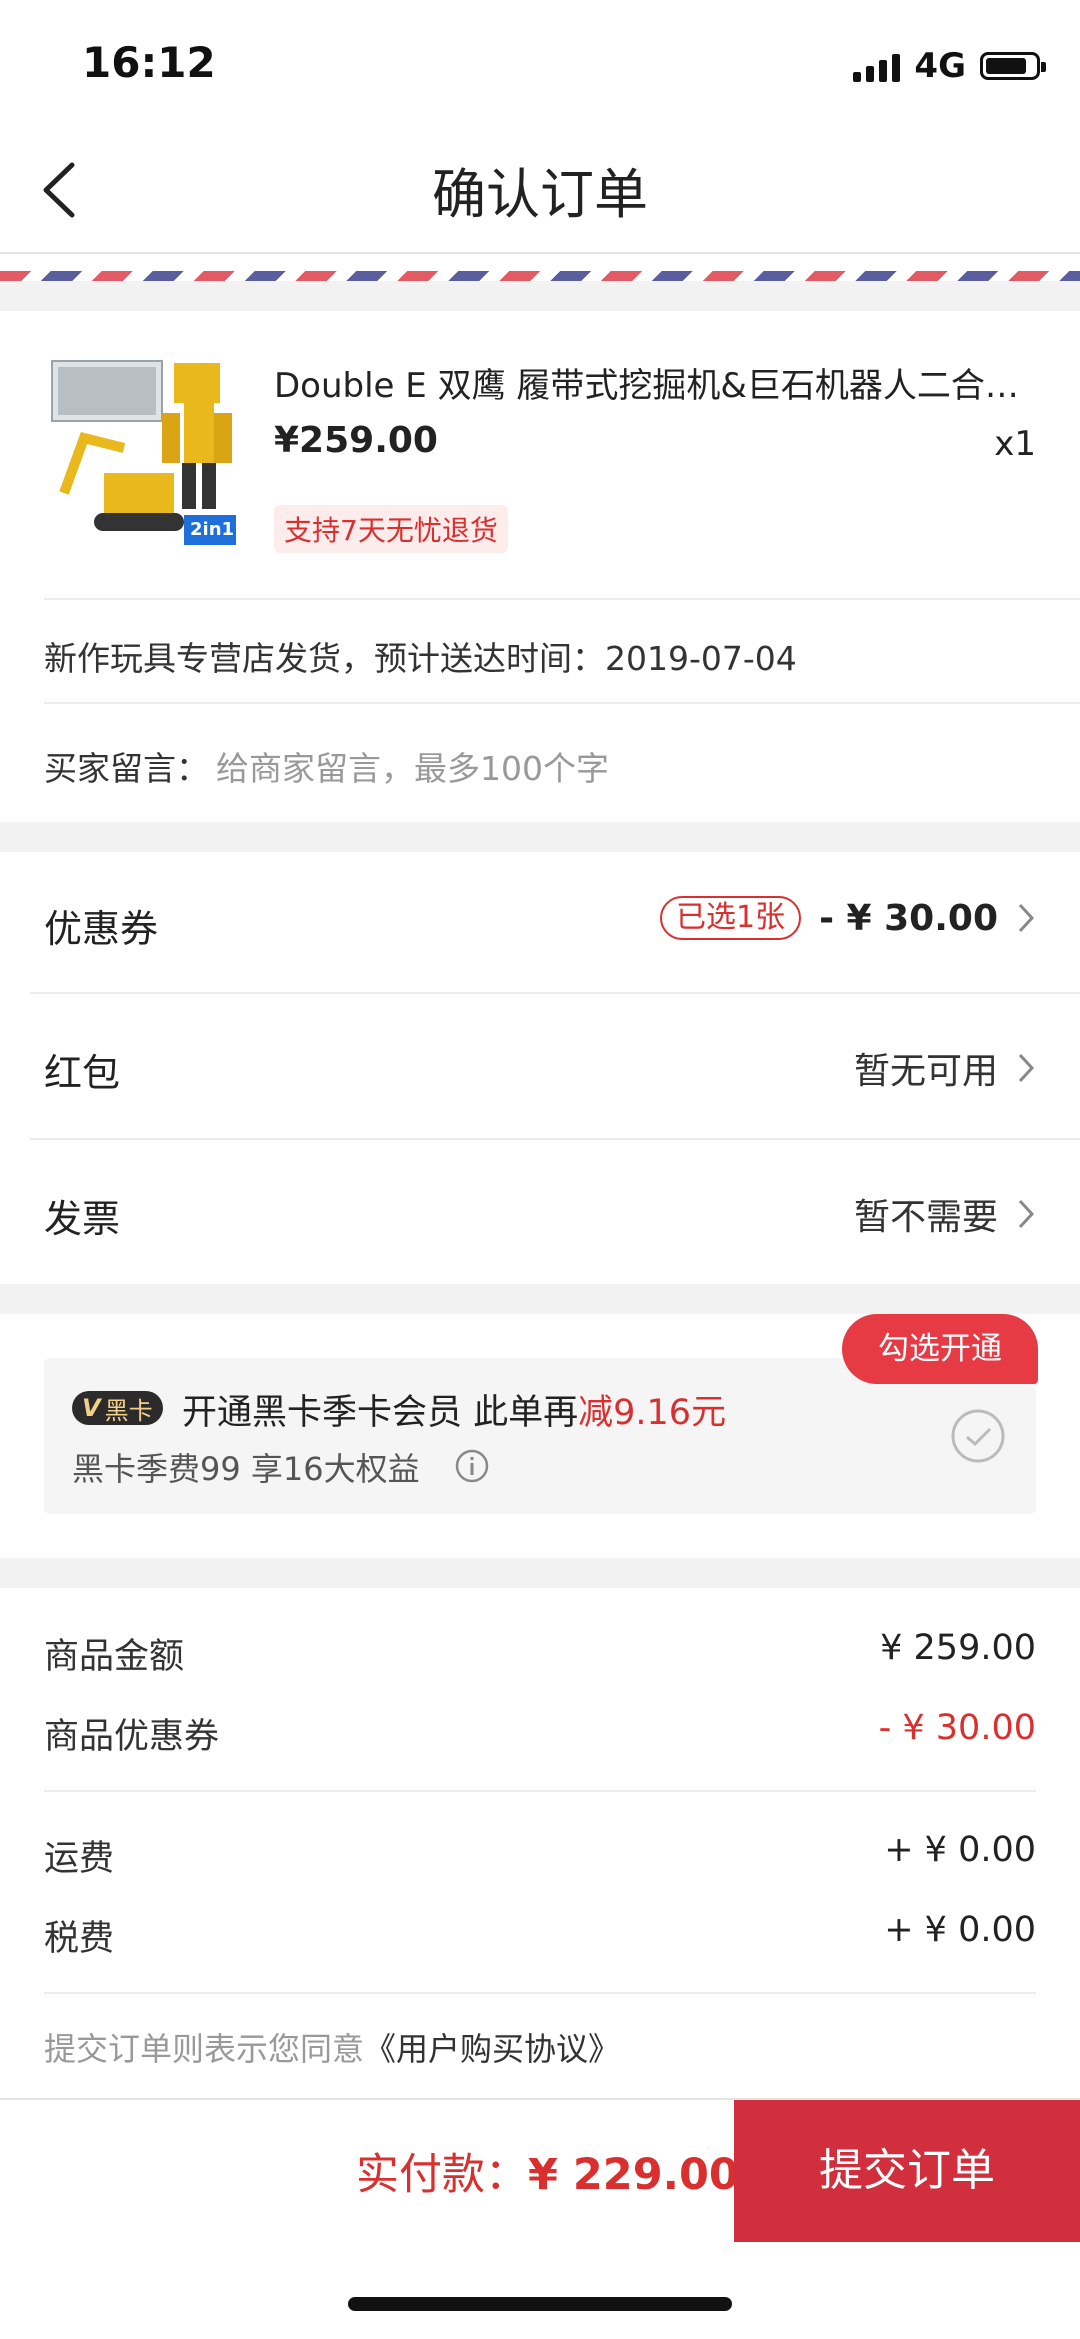 This screenshot has width=1080, height=2339. I want to click on return-policy-tag: 支持7天无忧退货, so click(391, 529).